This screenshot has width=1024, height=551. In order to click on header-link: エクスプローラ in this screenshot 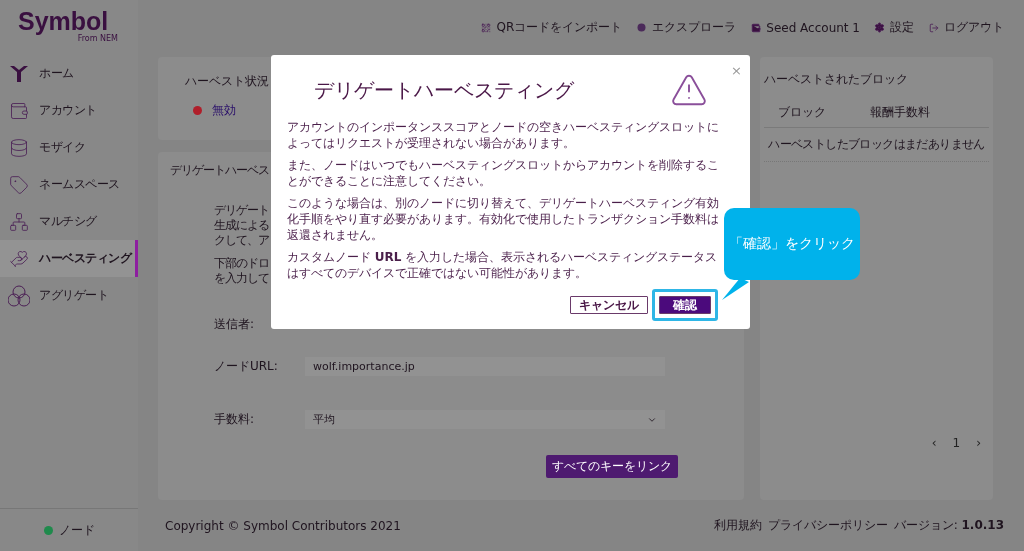, I will do `click(686, 27)`.